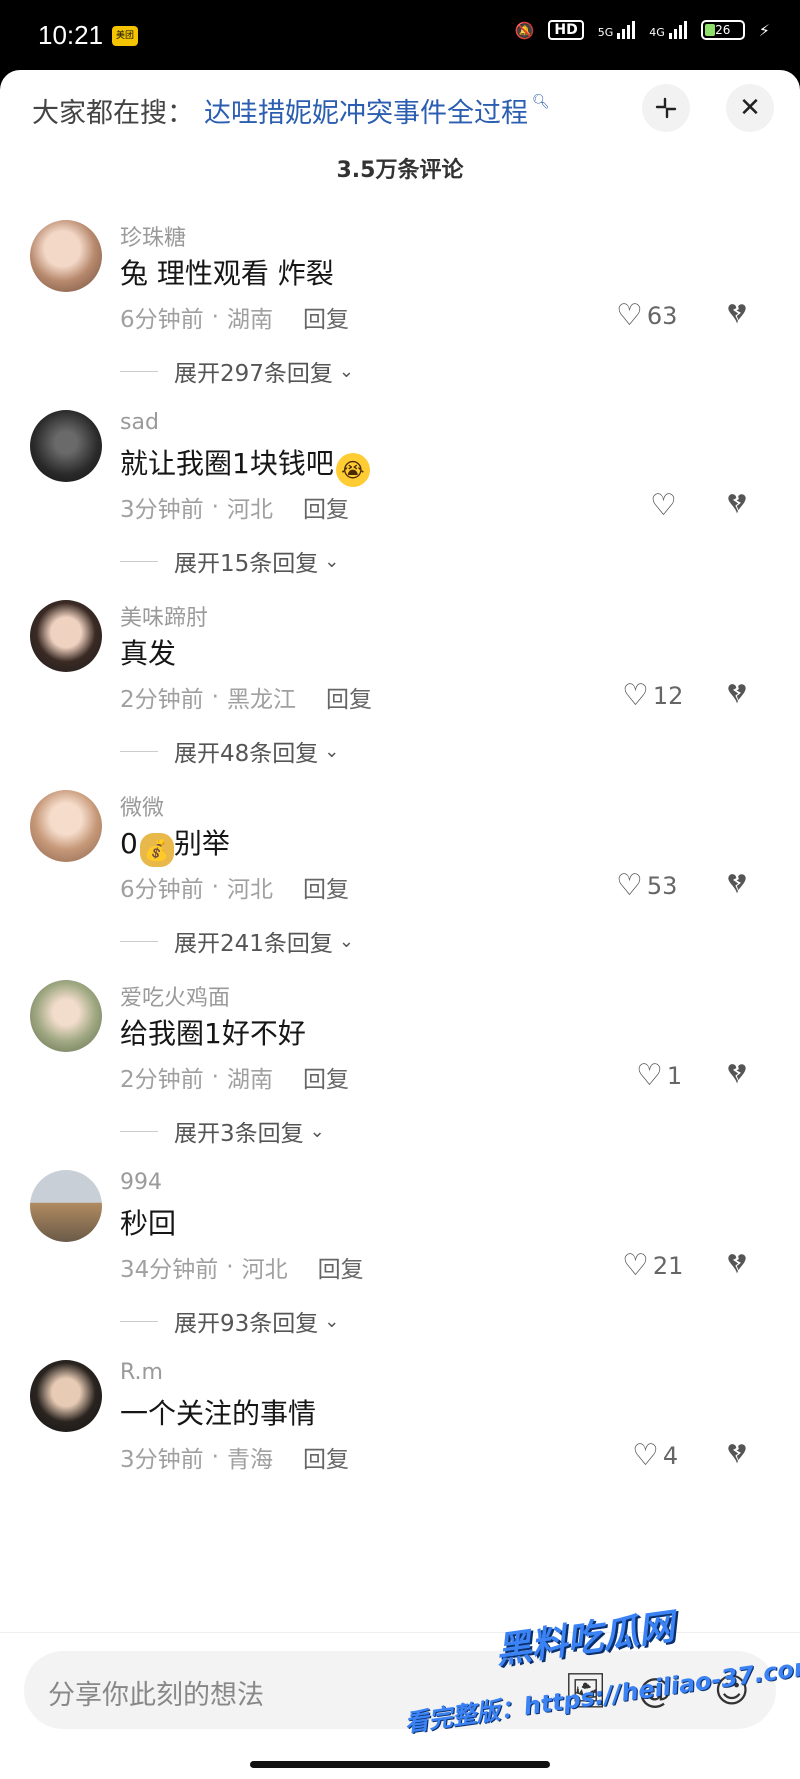  What do you see at coordinates (668, 1265) in the screenshot?
I see `like-count: 21` at bounding box center [668, 1265].